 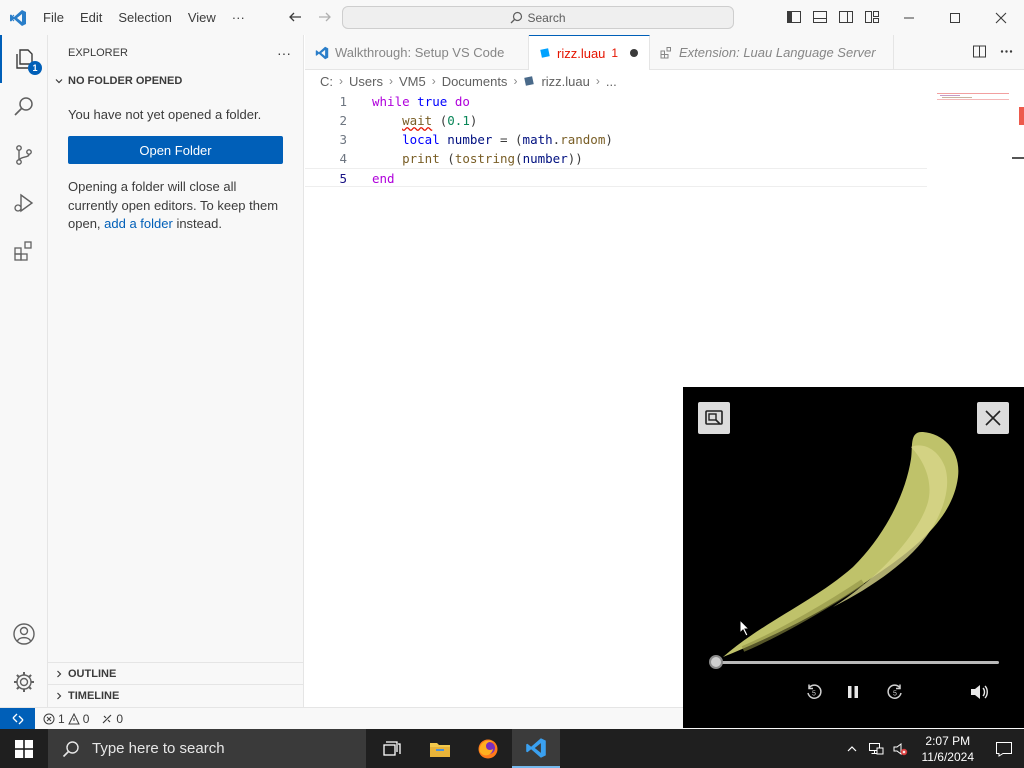 What do you see at coordinates (714, 418) in the screenshot?
I see `back-to-tab-icon` at bounding box center [714, 418].